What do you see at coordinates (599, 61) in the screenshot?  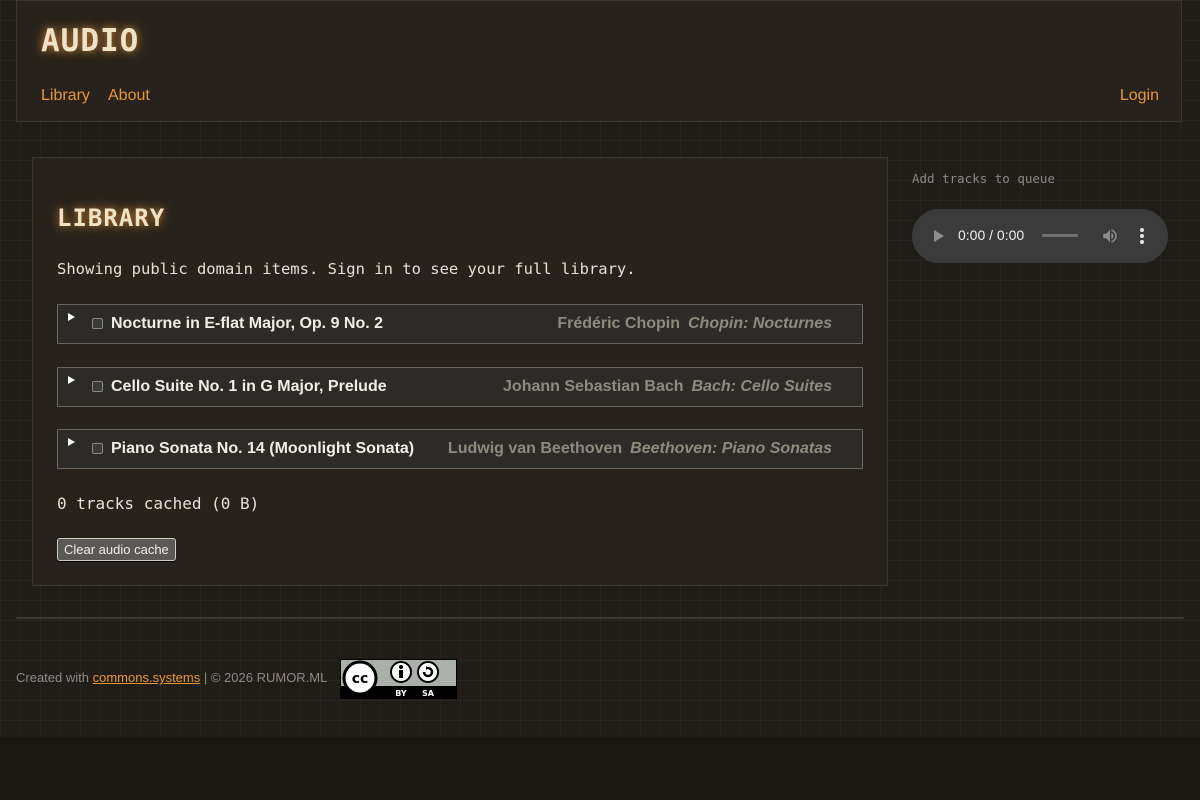 I see `site-header: AUDIO Library About Login` at bounding box center [599, 61].